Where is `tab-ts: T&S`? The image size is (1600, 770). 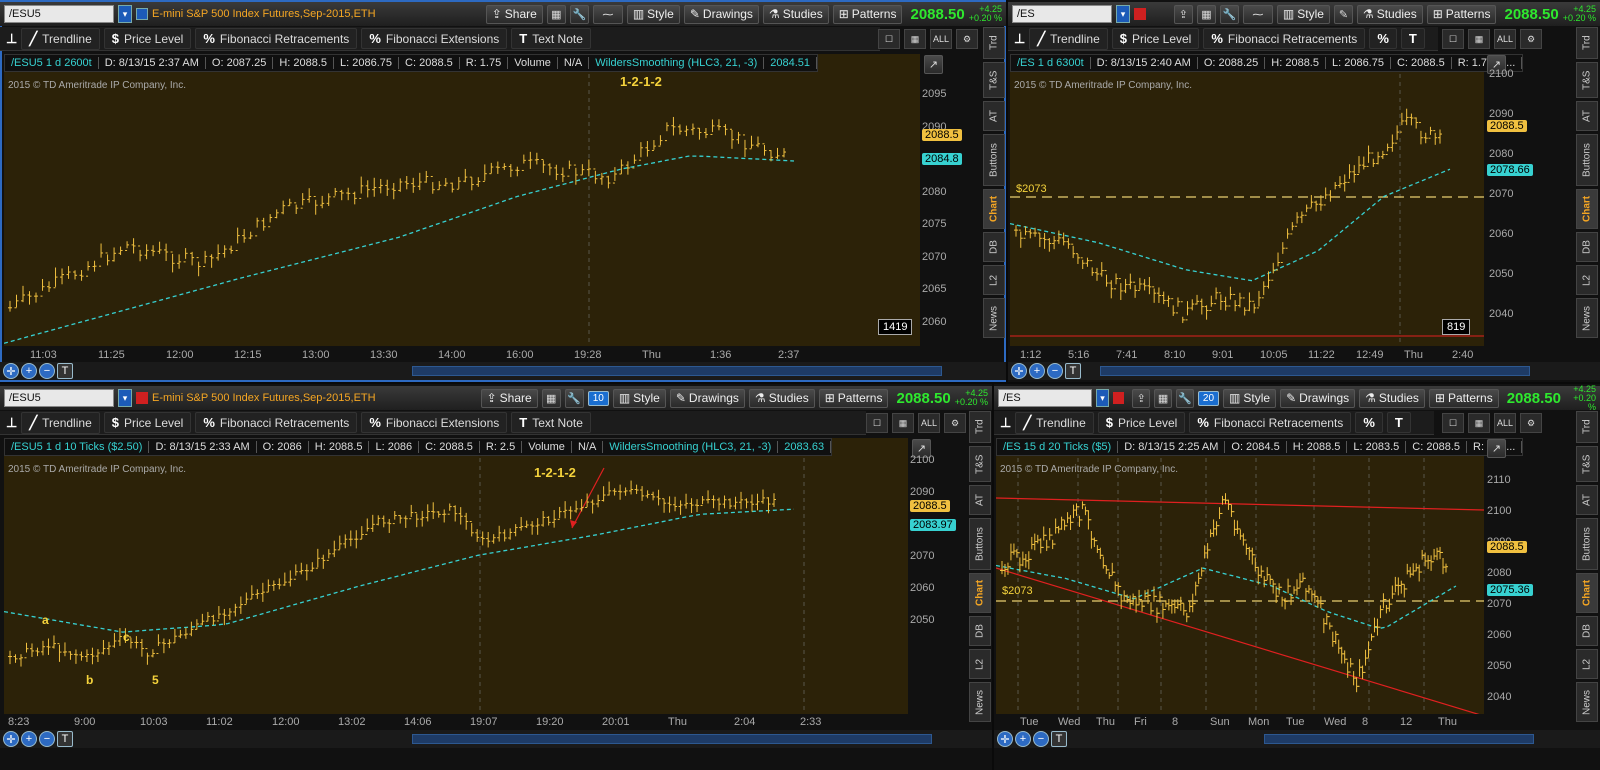
tab-ts: T&S is located at coordinates (994, 80).